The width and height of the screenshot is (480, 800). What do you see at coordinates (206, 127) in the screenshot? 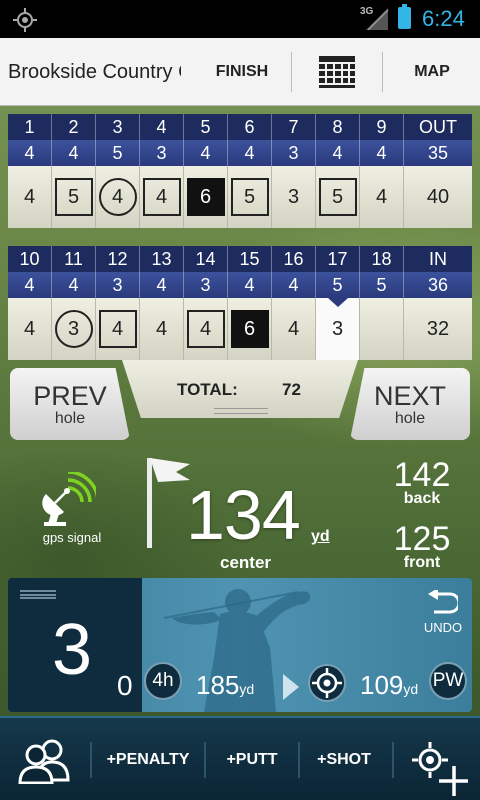
I see `hole-number: 5` at bounding box center [206, 127].